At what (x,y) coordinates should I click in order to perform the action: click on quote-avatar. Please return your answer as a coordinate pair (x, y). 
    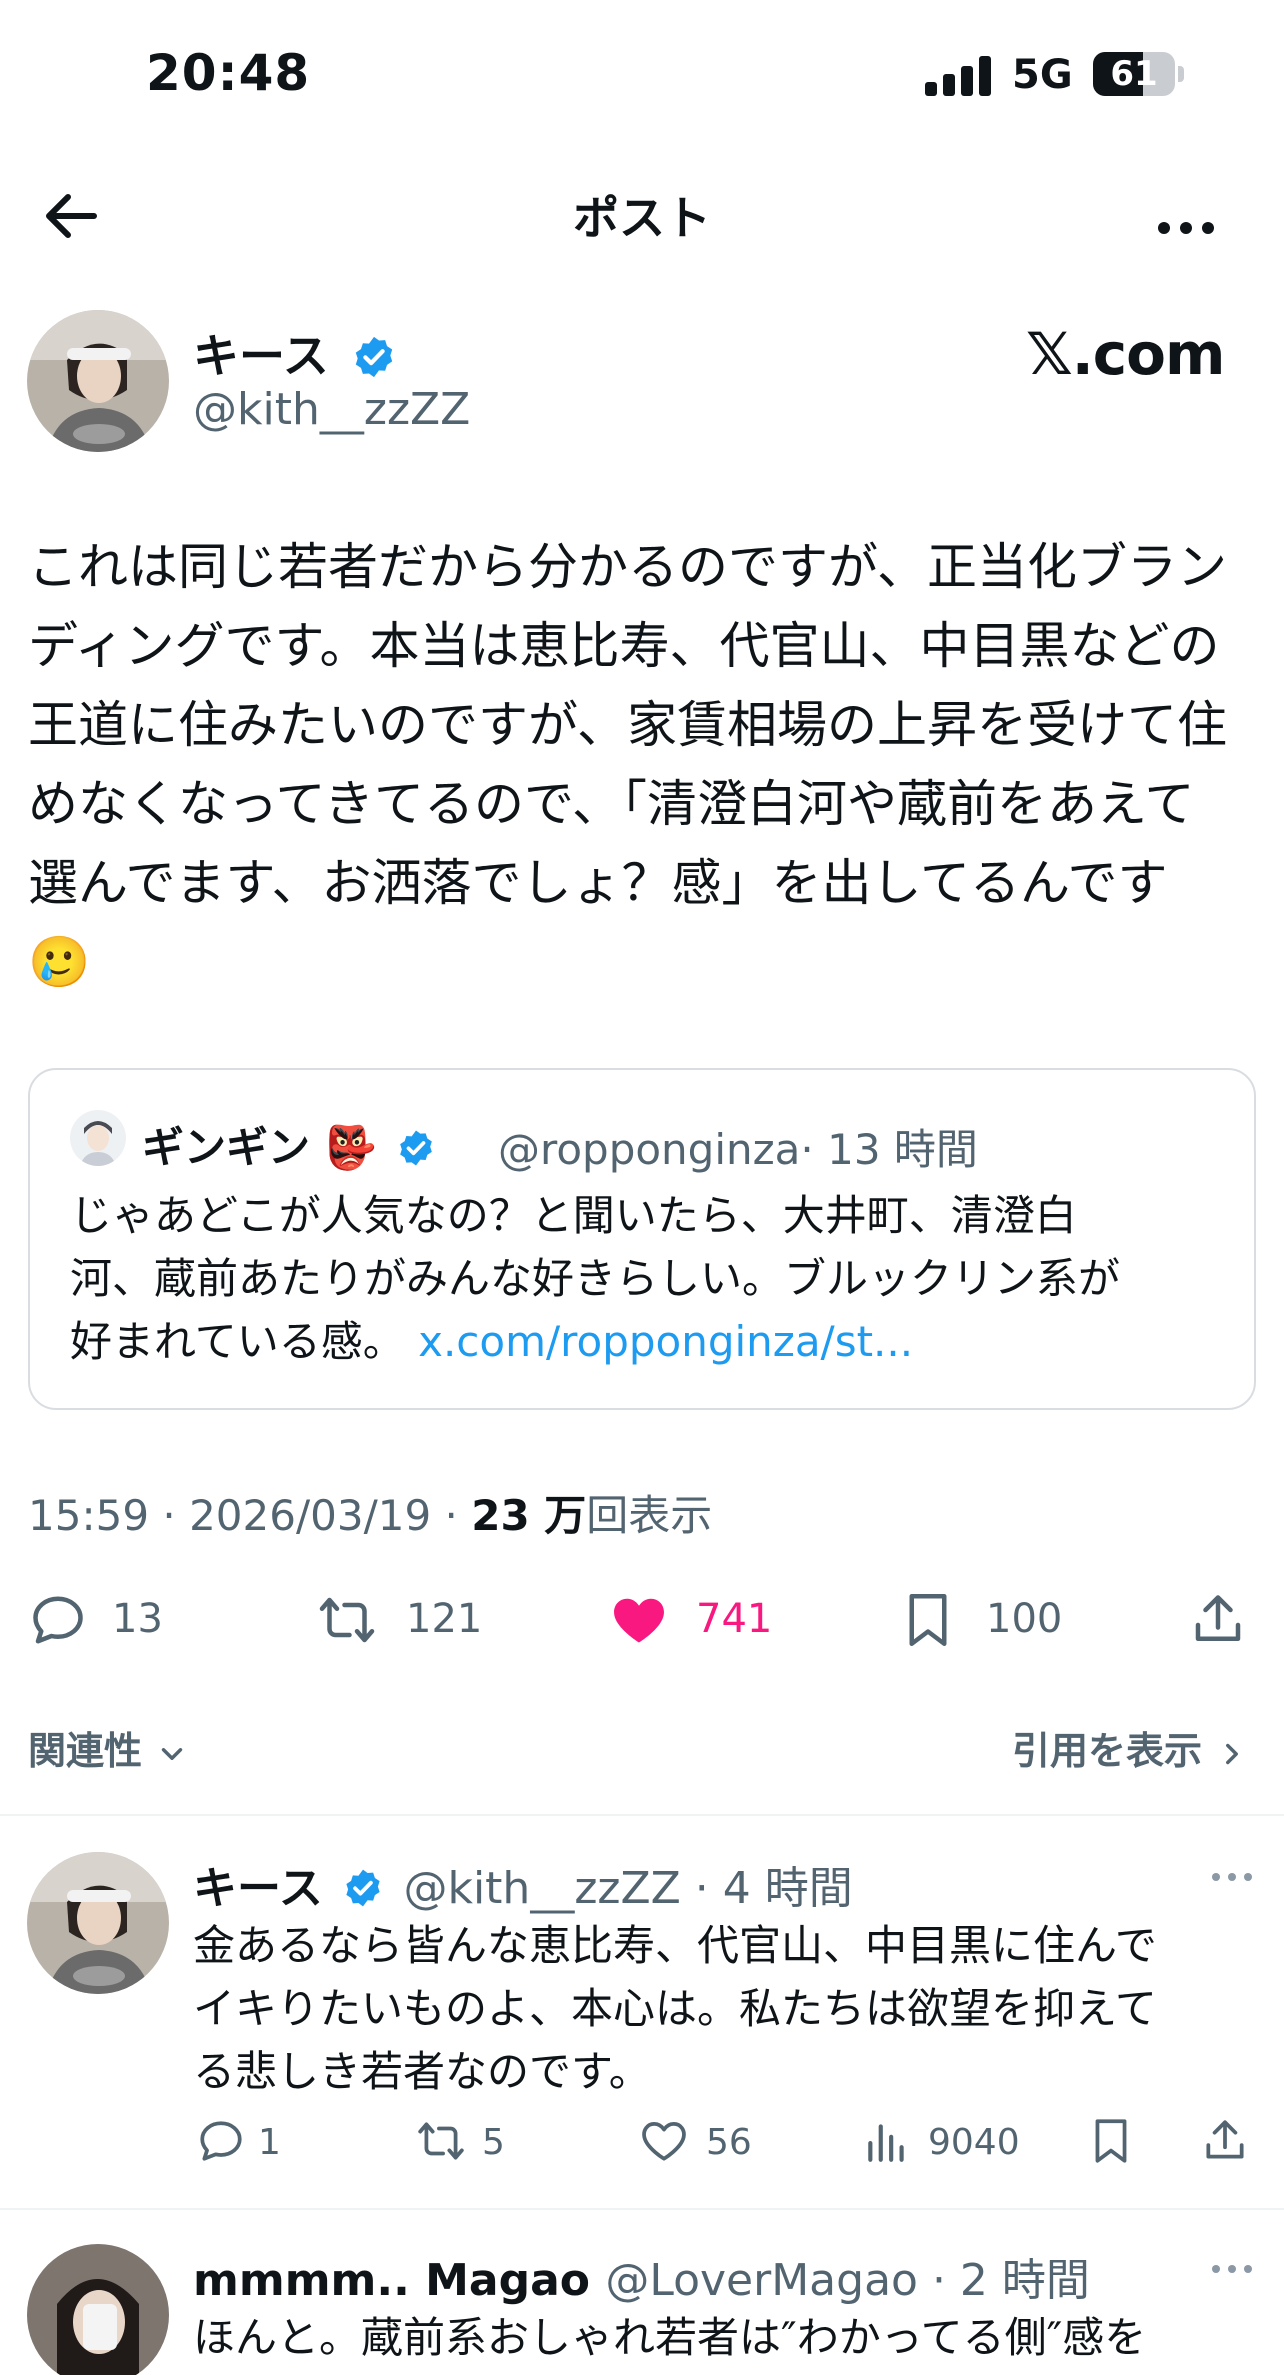
    Looking at the image, I should click on (98, 1138).